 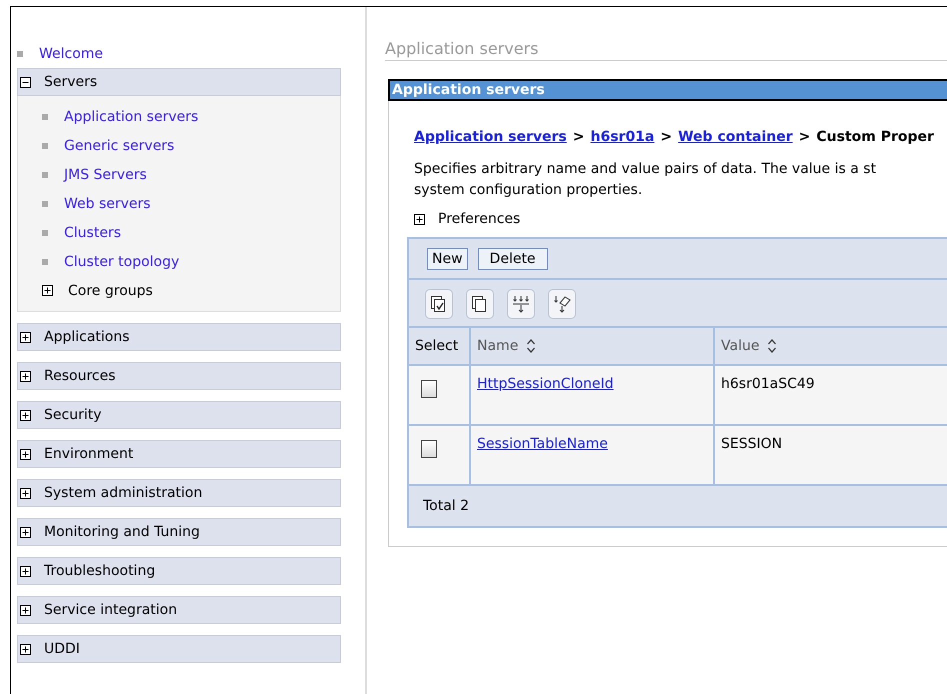 I want to click on column-header: Select, so click(x=439, y=346).